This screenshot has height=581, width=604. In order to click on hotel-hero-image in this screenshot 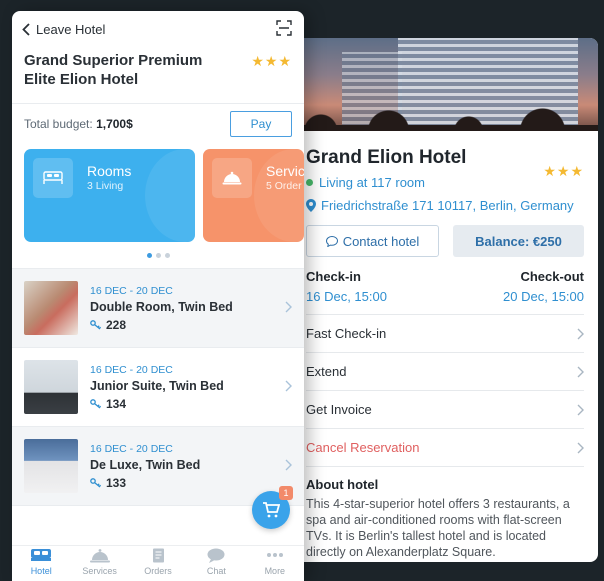, I will do `click(444, 84)`.